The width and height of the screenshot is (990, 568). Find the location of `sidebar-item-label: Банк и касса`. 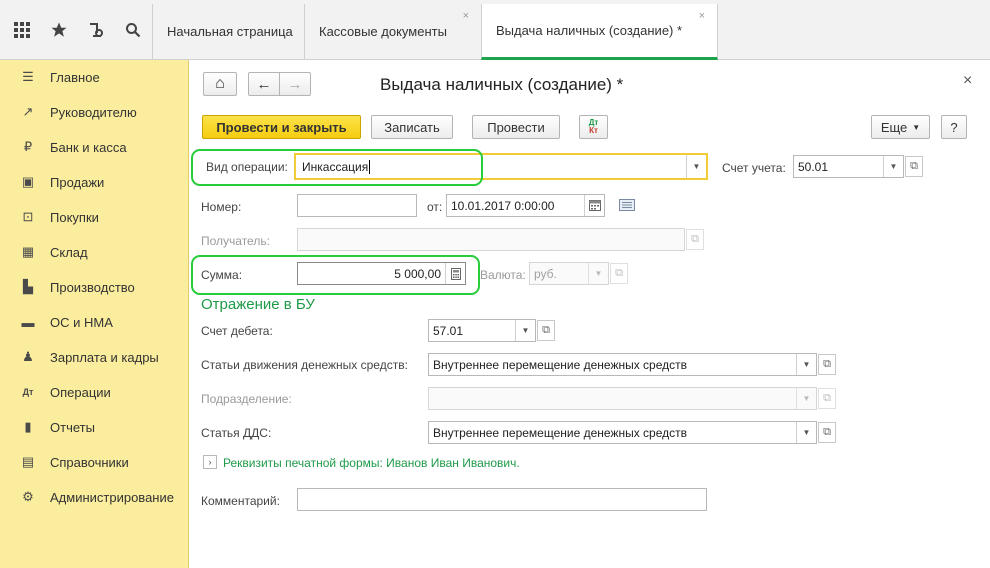

sidebar-item-label: Банк и касса is located at coordinates (88, 147).